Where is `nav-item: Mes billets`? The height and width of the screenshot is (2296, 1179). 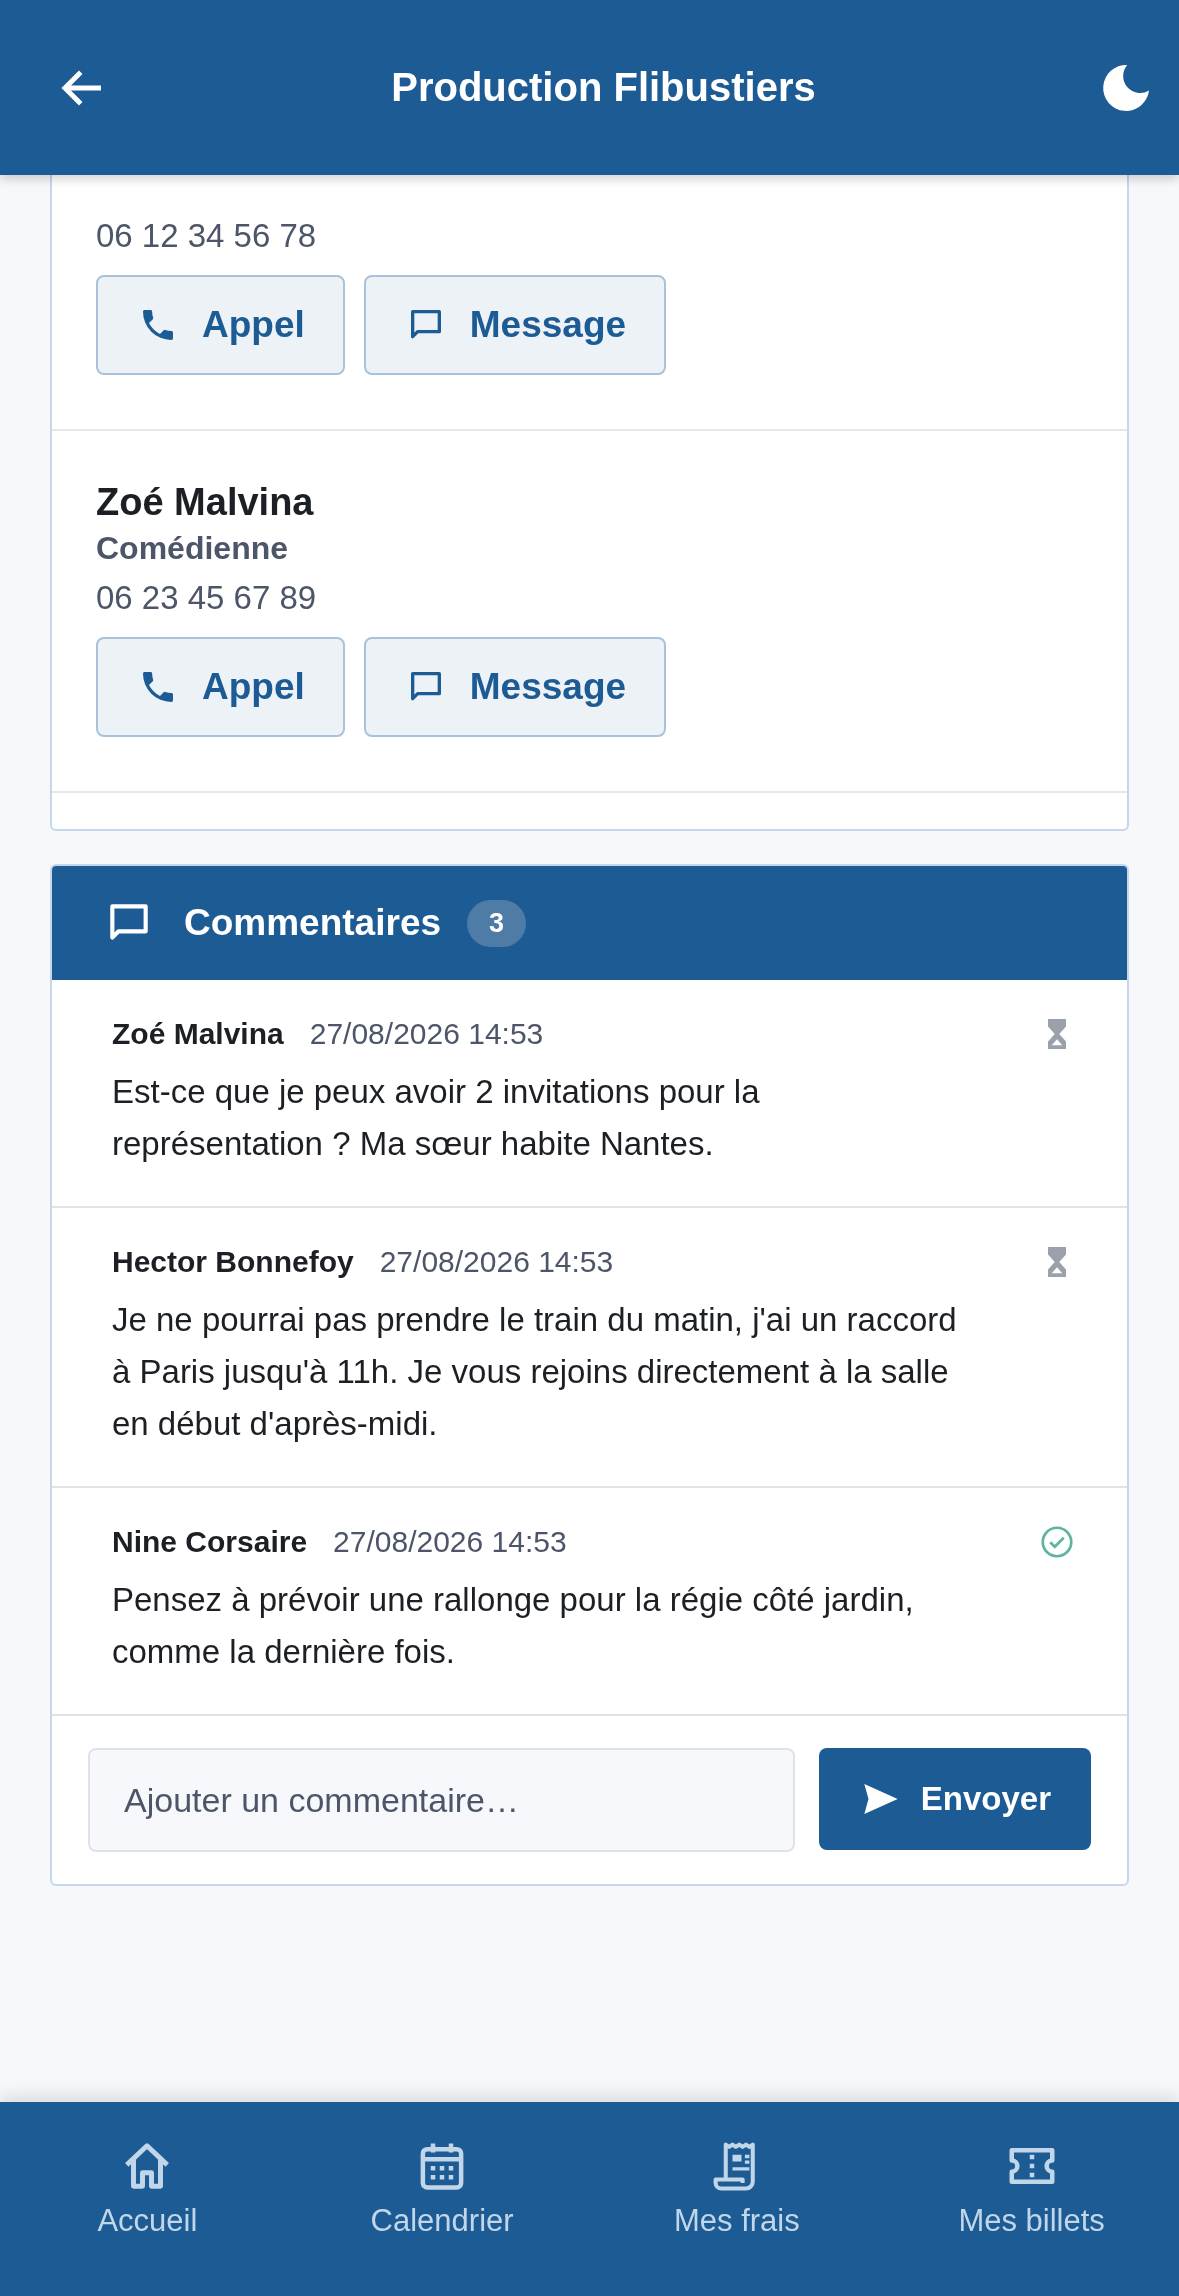
nav-item: Mes billets is located at coordinates (1031, 2189).